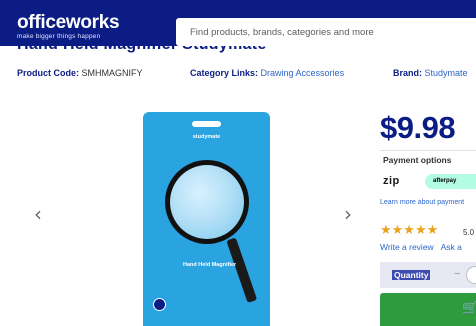 This screenshot has height=326, width=476. I want to click on magnifier-handle, so click(242, 270).